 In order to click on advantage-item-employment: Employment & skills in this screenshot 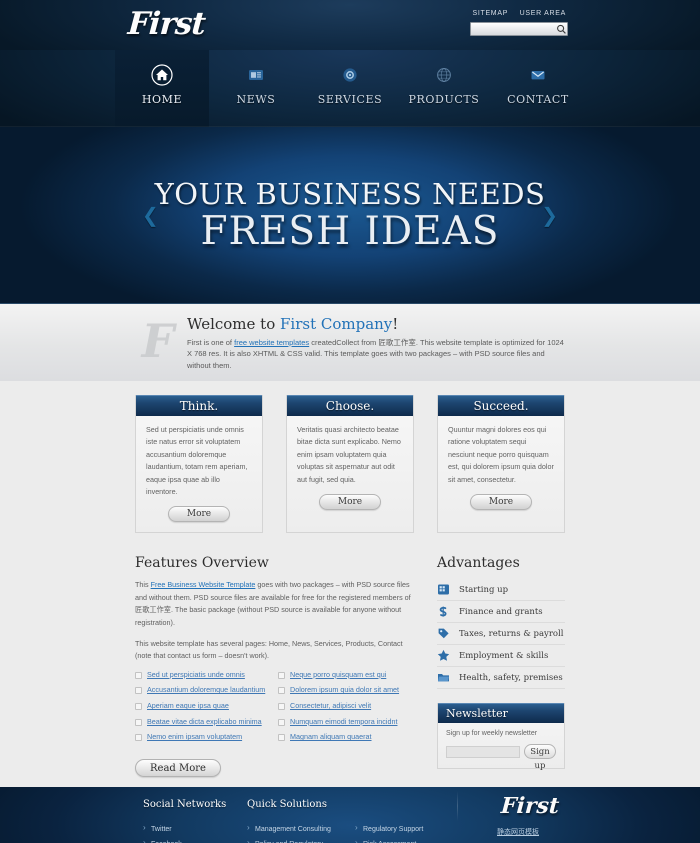, I will do `click(501, 656)`.